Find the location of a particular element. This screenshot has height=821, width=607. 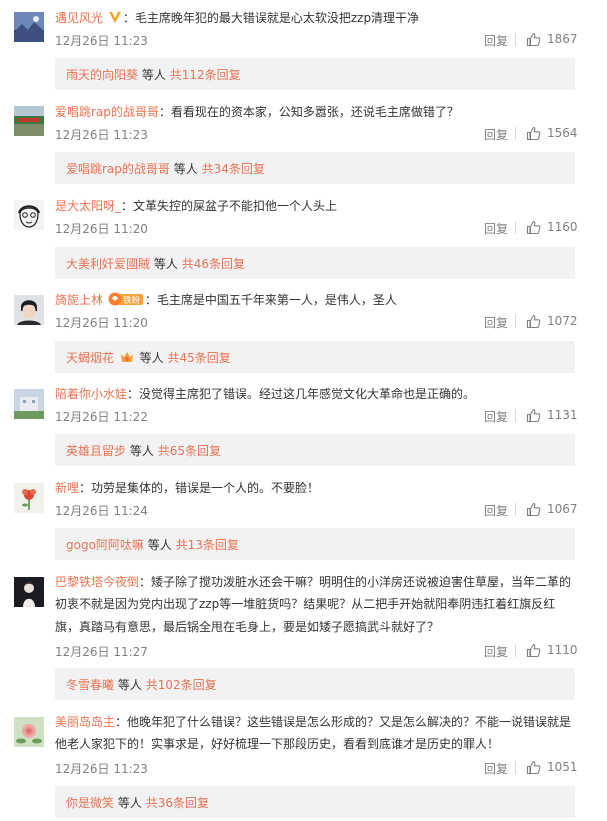

reply-username: 大美利奸爱國賊 is located at coordinates (108, 264).